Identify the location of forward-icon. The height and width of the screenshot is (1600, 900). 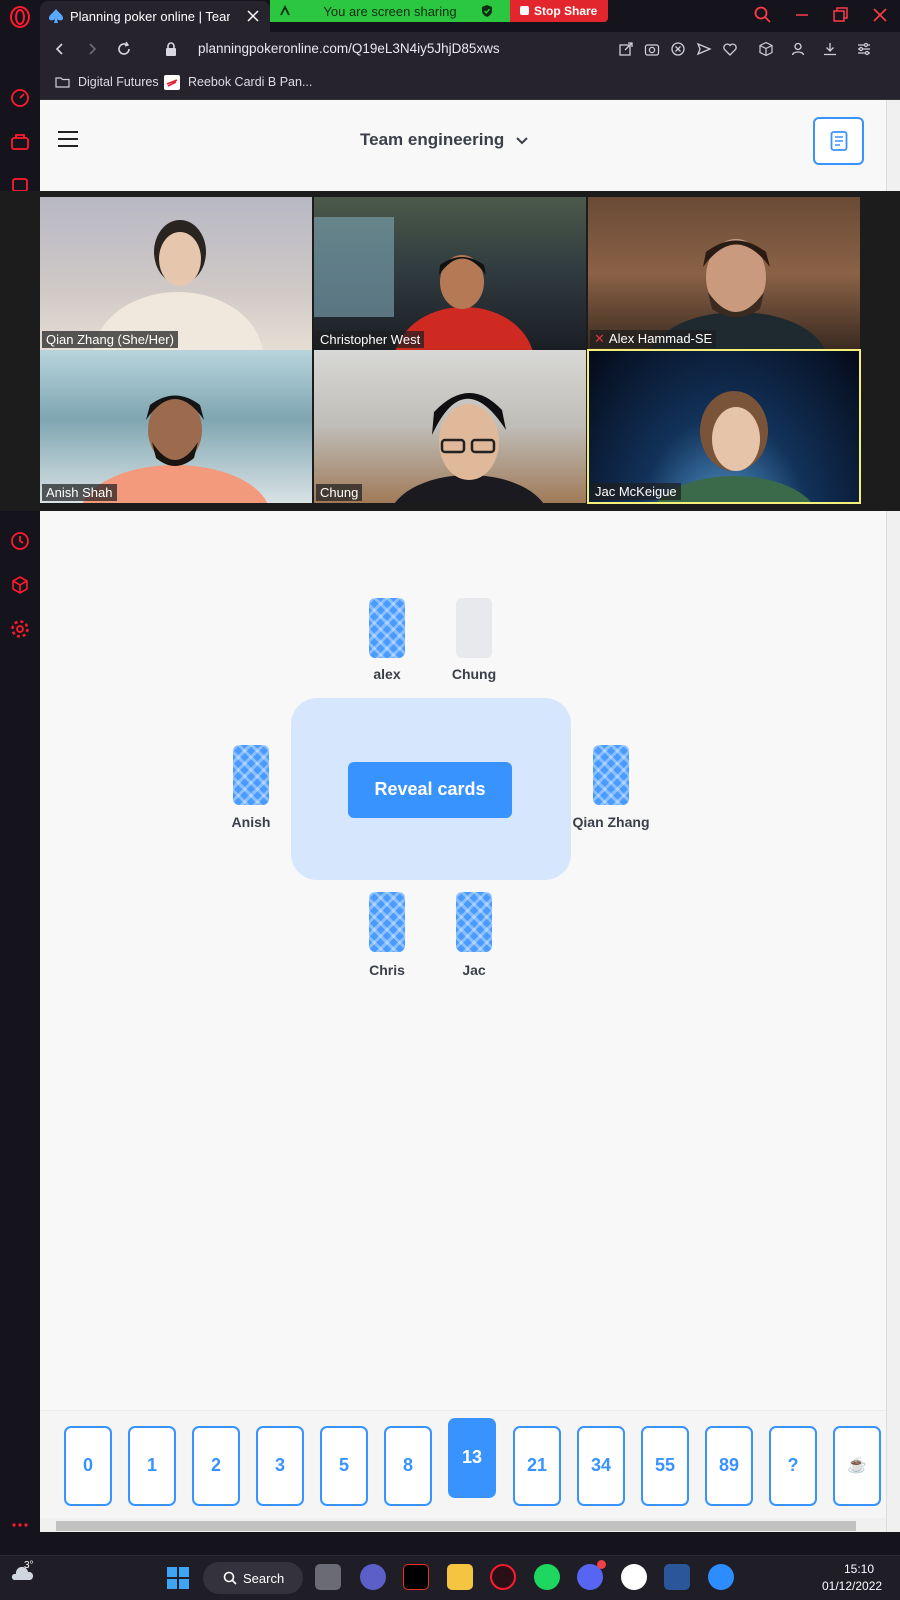
(92, 49).